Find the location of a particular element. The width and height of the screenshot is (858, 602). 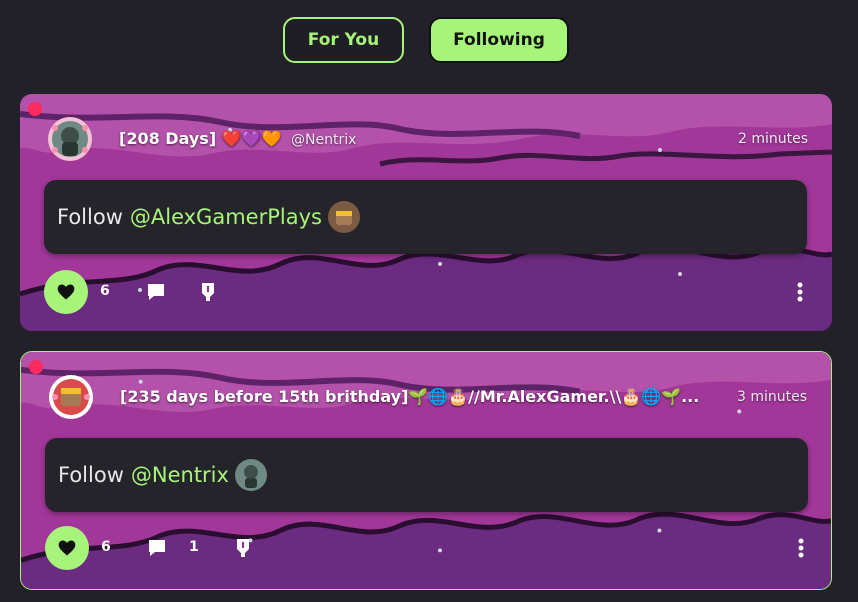

post-timestamp: 3 minutes is located at coordinates (771, 397).